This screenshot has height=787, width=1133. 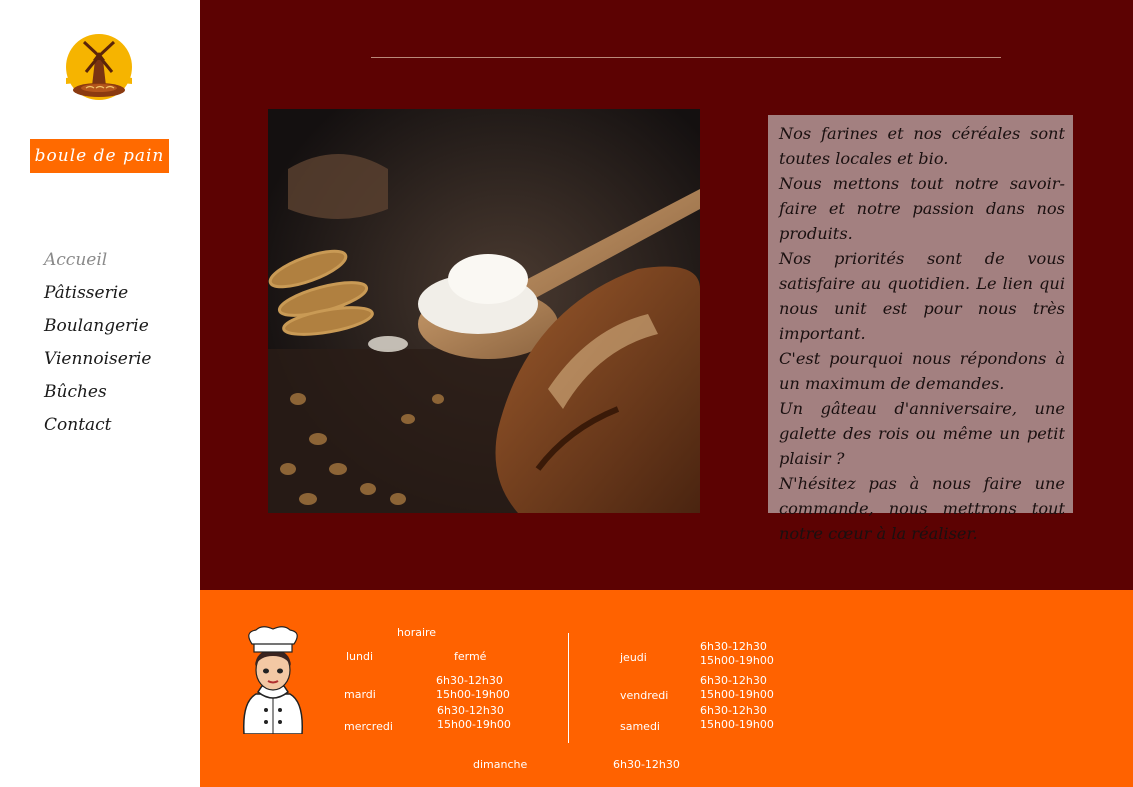 I want to click on hours-divider, so click(x=568, y=688).